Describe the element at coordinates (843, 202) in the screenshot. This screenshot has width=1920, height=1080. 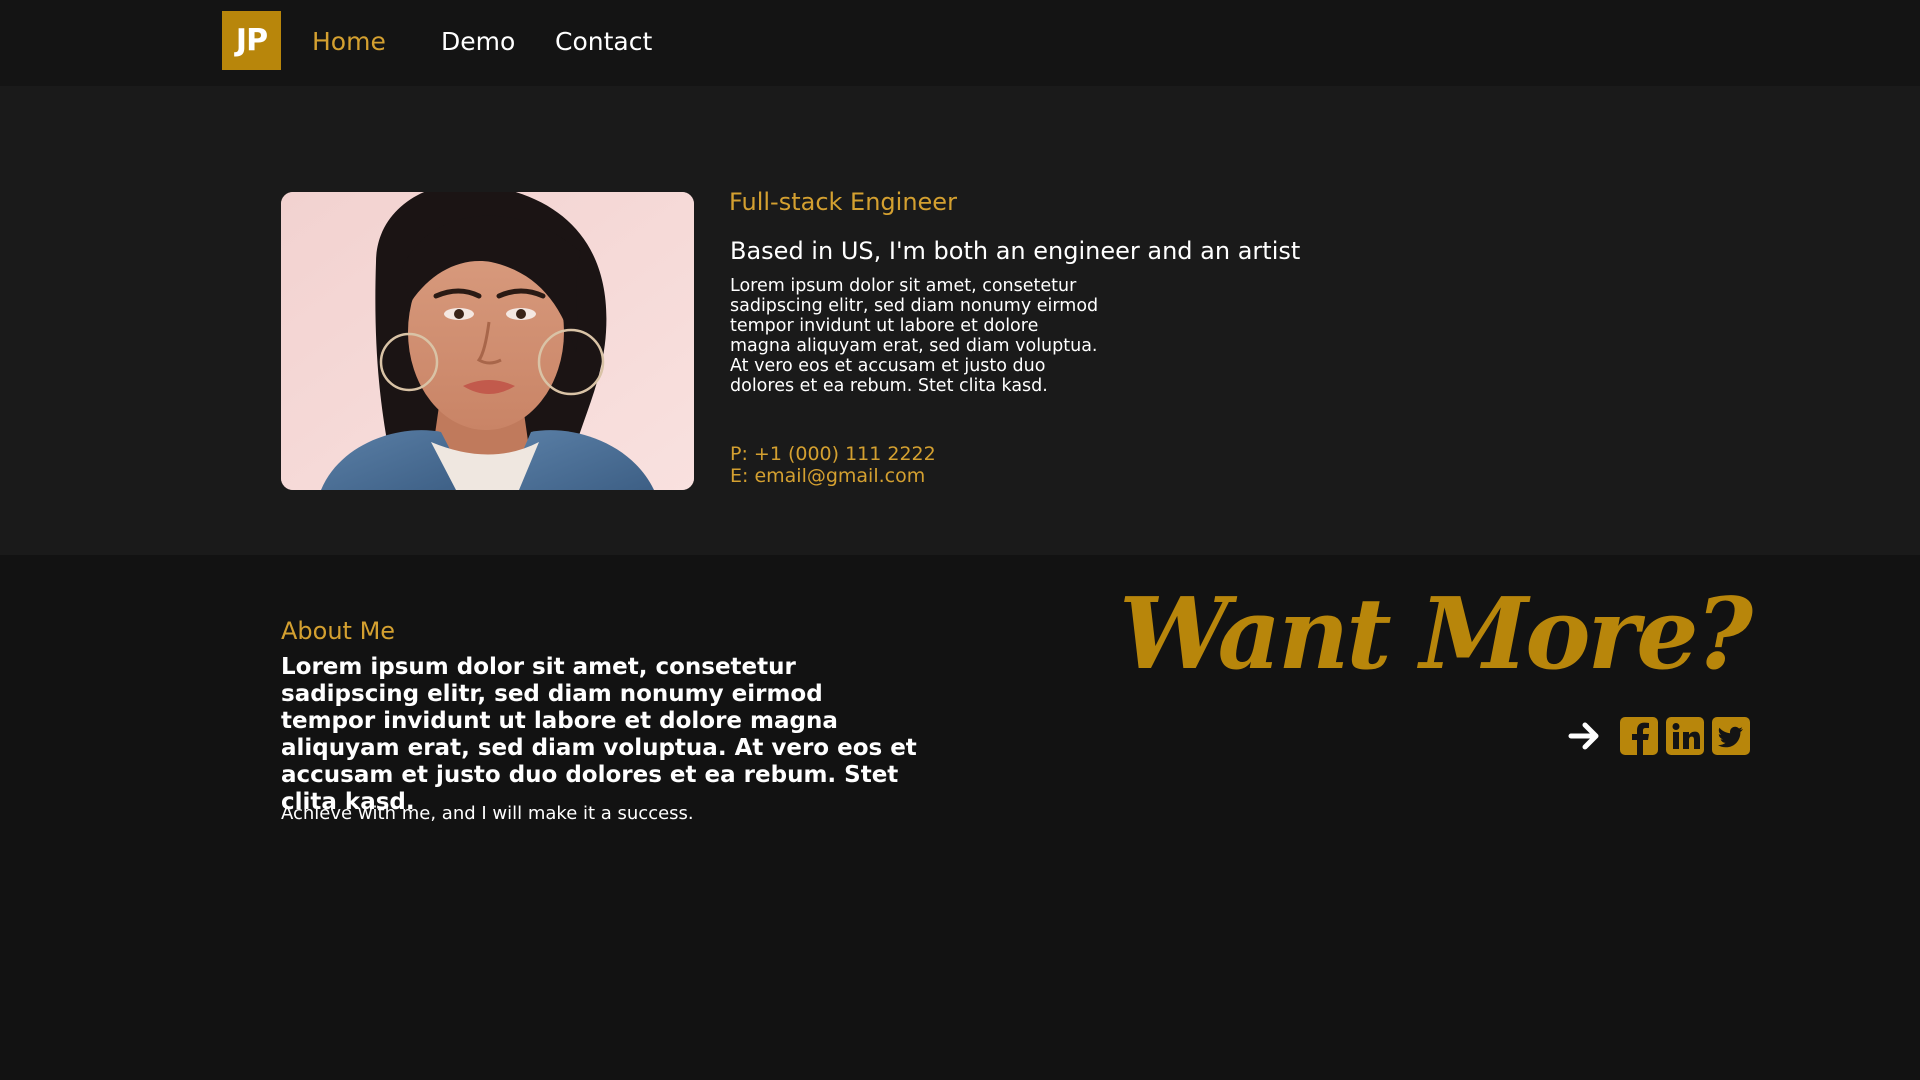
I see `role-title: Full-stack Engineer` at that location.